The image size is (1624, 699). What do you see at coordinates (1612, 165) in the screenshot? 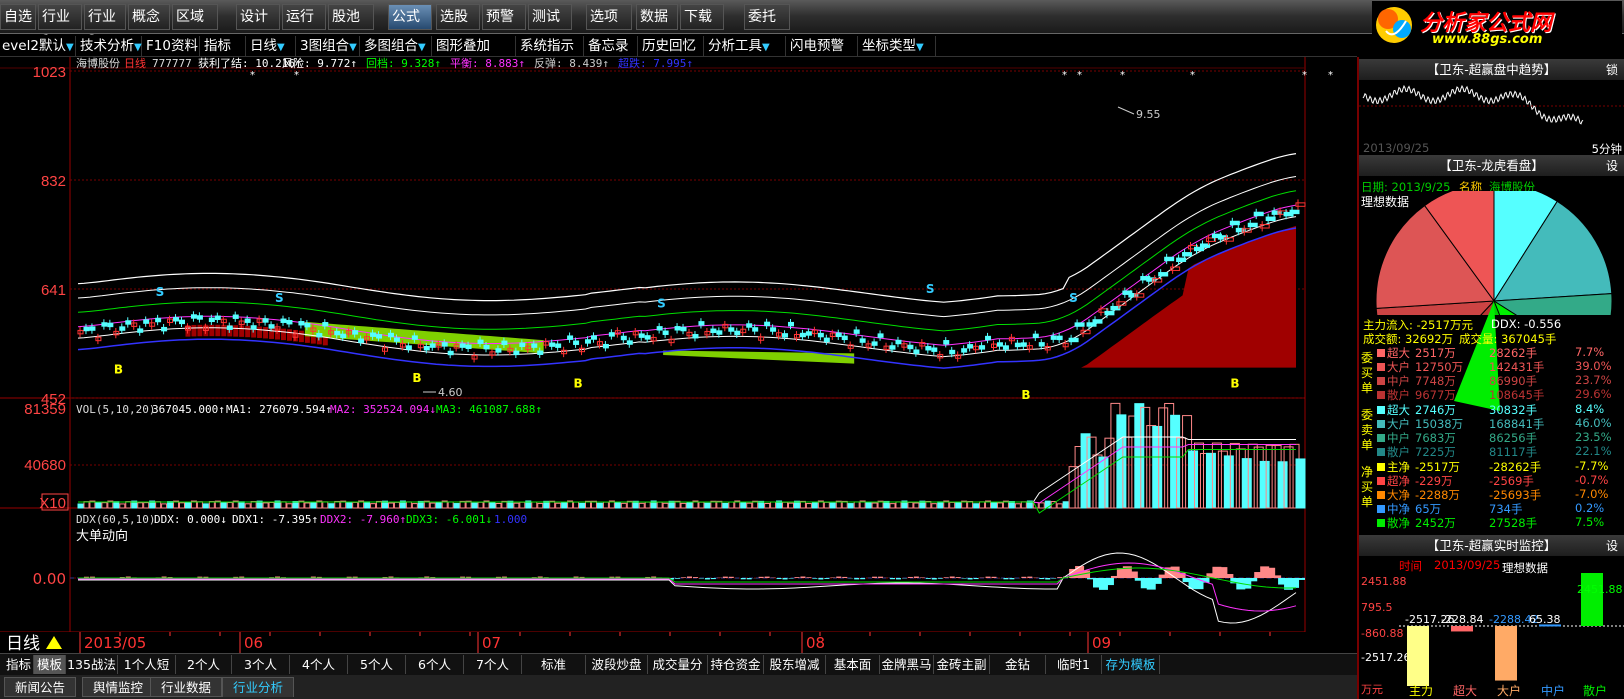
I see `settings-button: 设` at bounding box center [1612, 165].